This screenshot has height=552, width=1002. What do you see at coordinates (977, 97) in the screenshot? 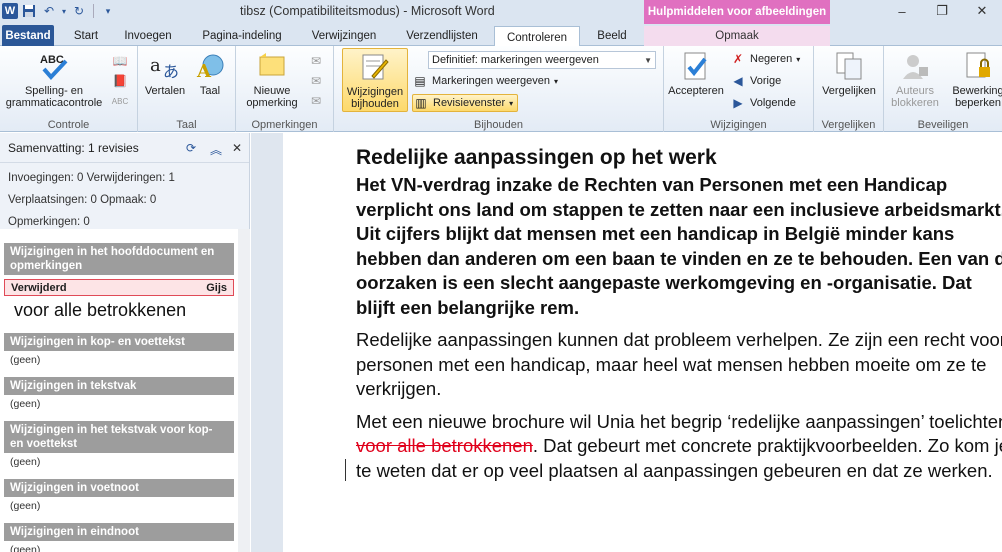
I see `restrict-editing-label: Bewerking beperken` at bounding box center [977, 97].